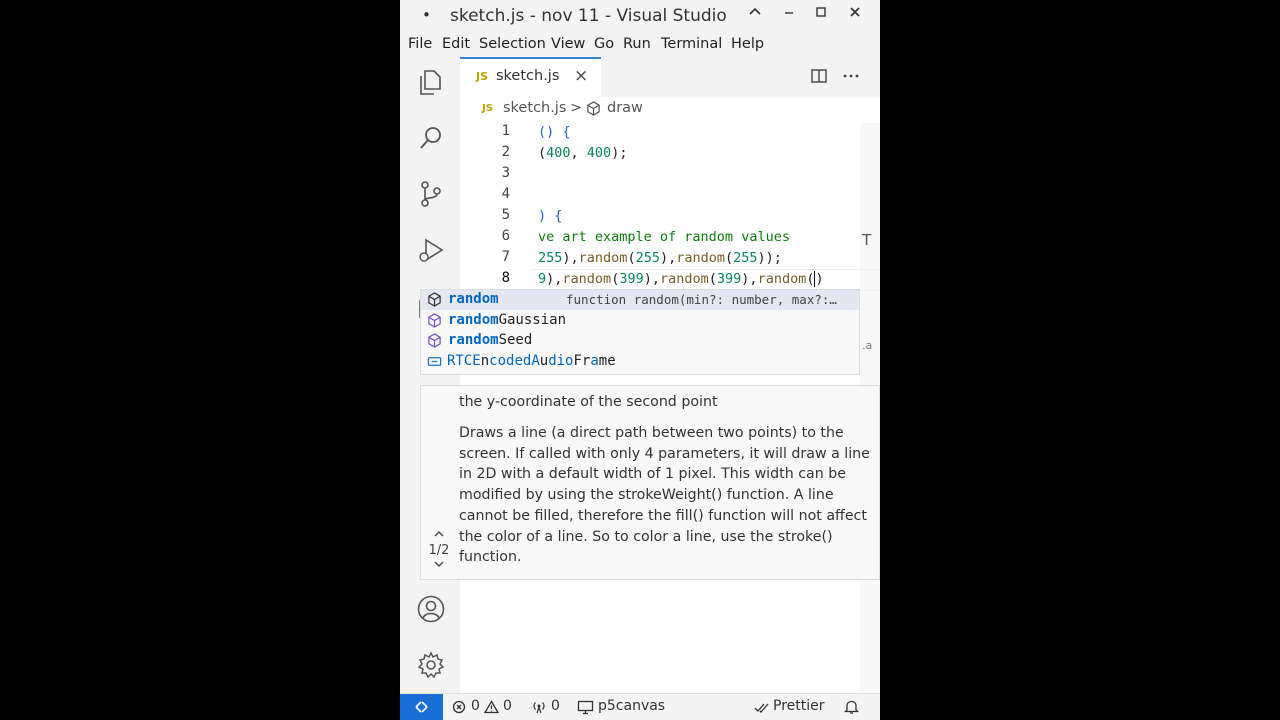  I want to click on suggestion-label: random, so click(473, 299).